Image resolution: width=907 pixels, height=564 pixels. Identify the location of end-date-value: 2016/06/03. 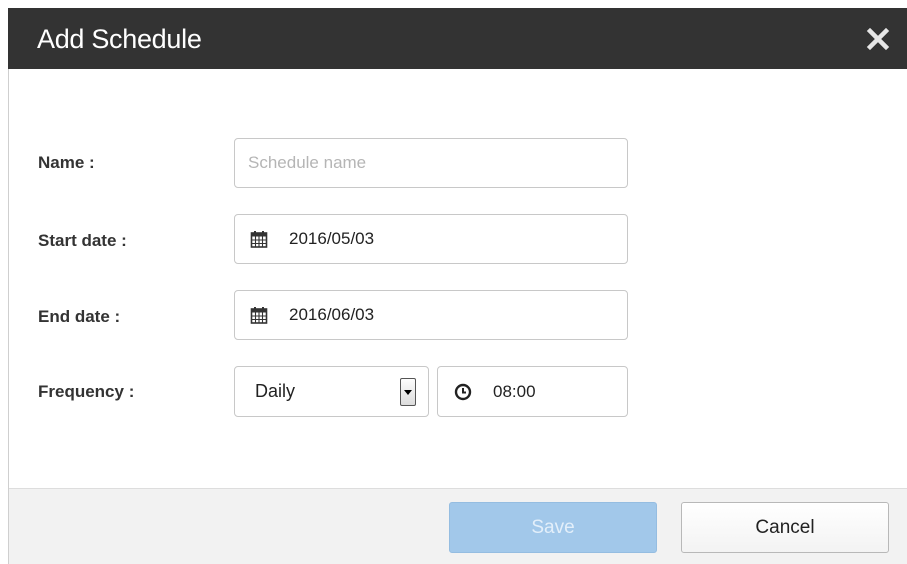
(332, 314).